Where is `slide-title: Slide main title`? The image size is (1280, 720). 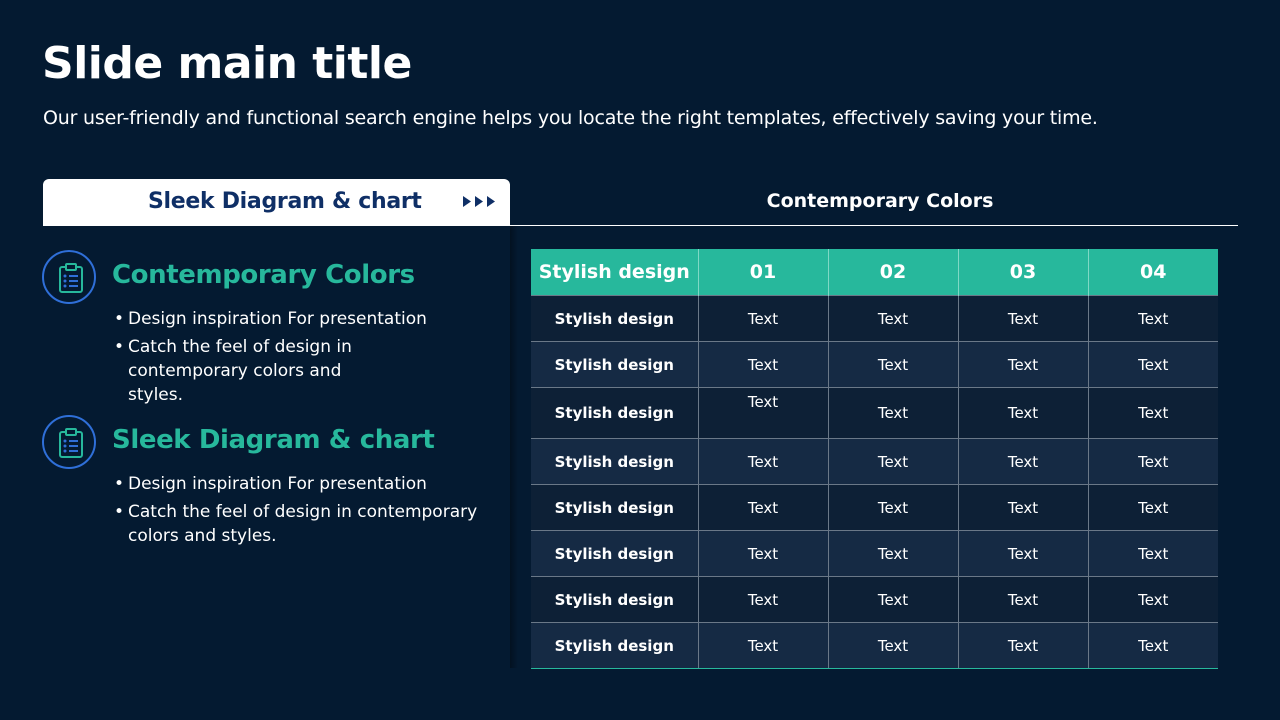
slide-title: Slide main title is located at coordinates (227, 63).